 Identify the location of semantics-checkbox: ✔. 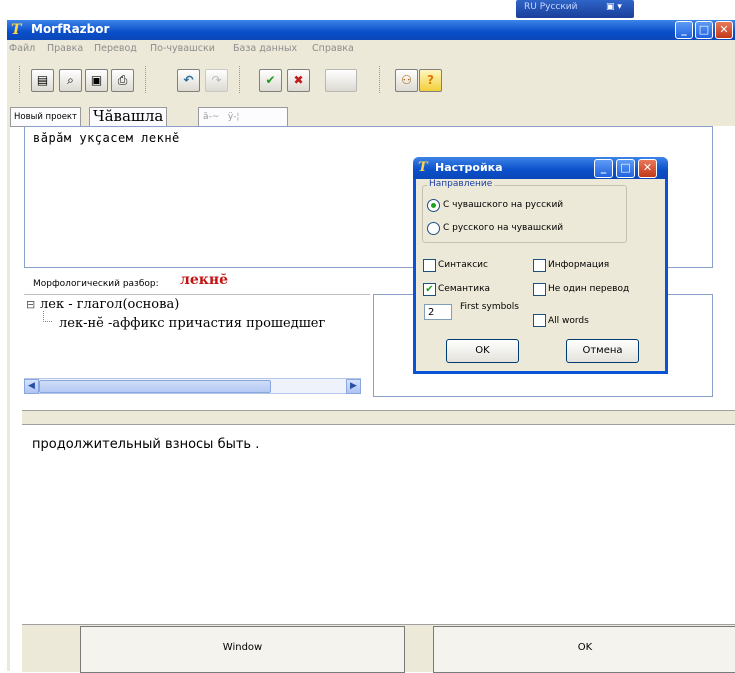
(429, 289).